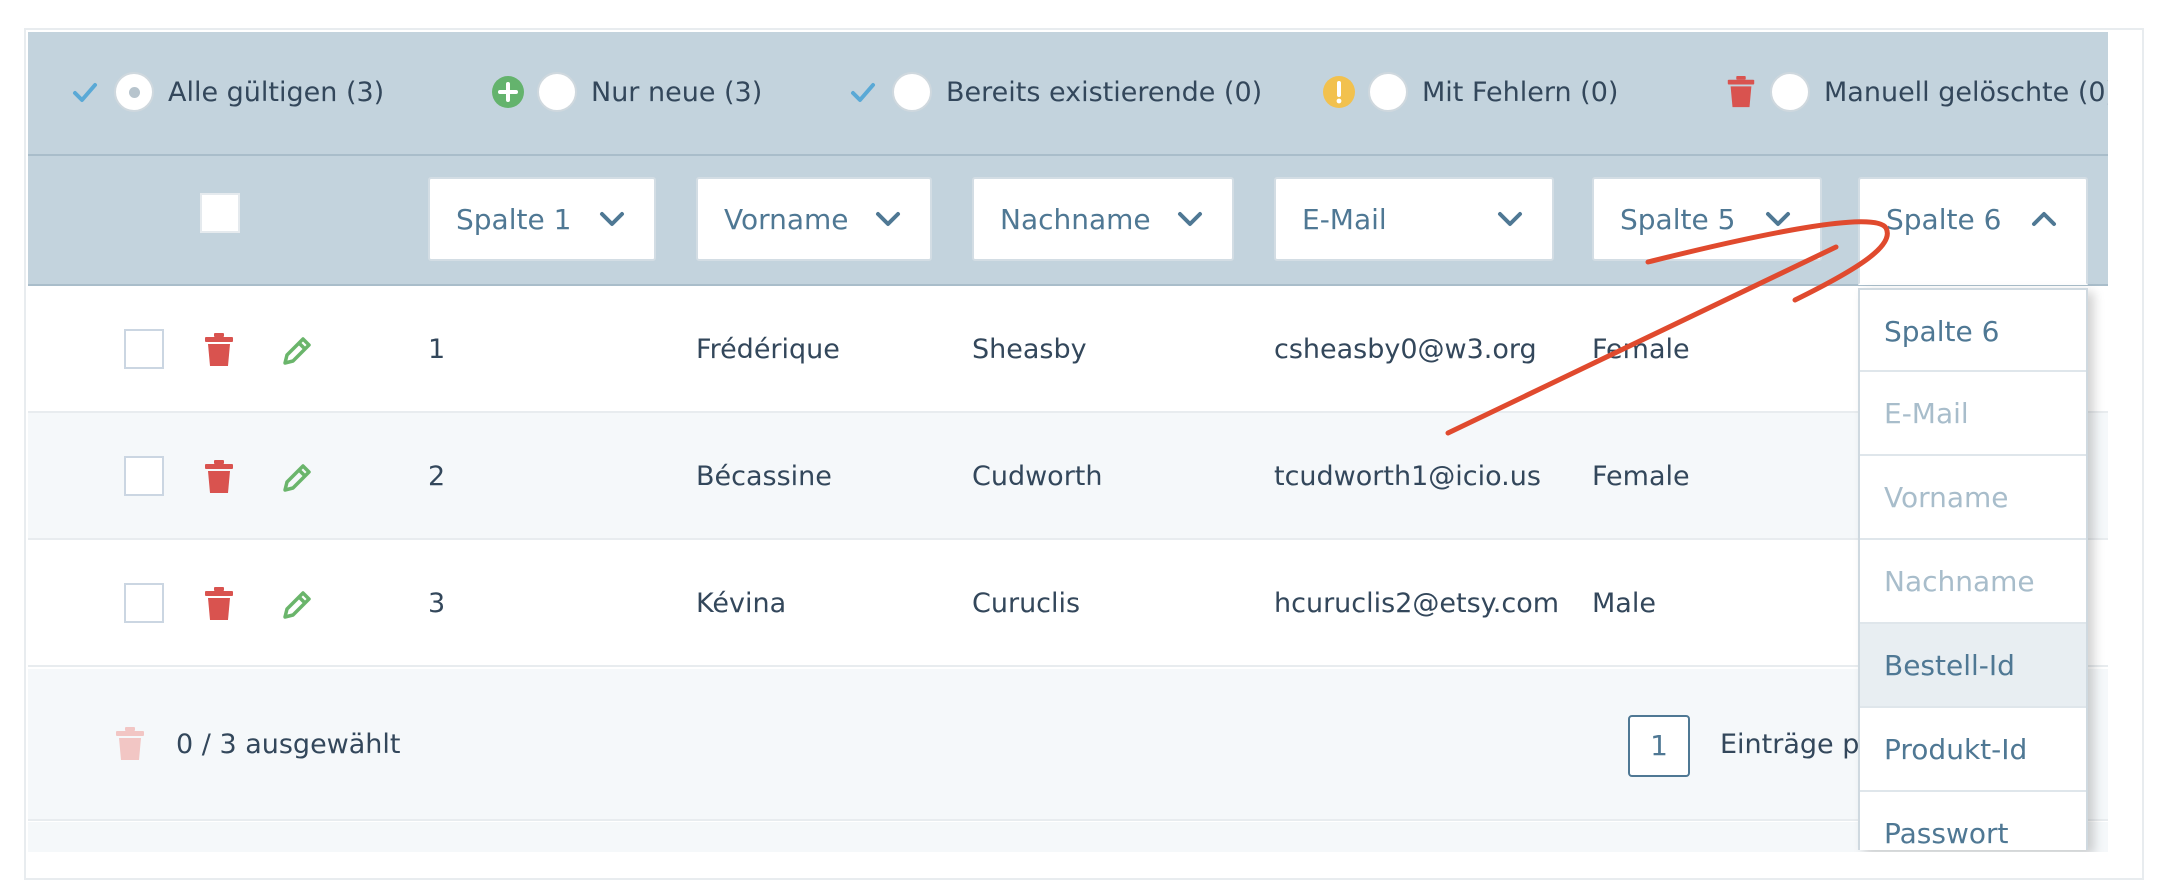 The height and width of the screenshot is (894, 2164). I want to click on dropdown-option: E-Mail, so click(1973, 414).